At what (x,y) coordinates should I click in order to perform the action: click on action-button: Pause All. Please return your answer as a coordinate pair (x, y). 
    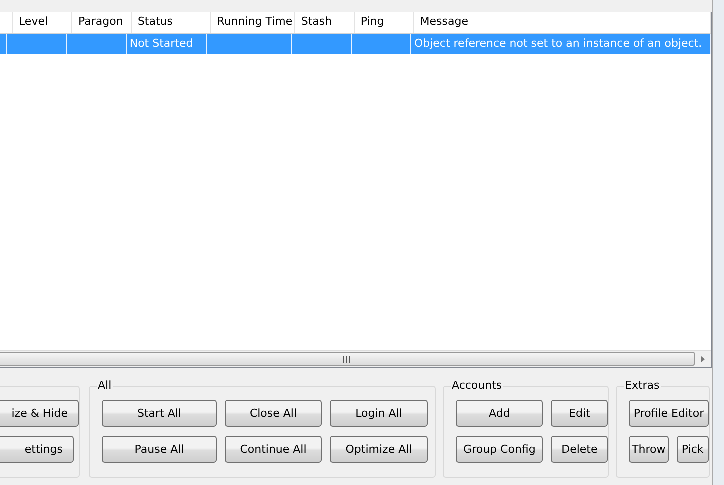
    Looking at the image, I should click on (159, 449).